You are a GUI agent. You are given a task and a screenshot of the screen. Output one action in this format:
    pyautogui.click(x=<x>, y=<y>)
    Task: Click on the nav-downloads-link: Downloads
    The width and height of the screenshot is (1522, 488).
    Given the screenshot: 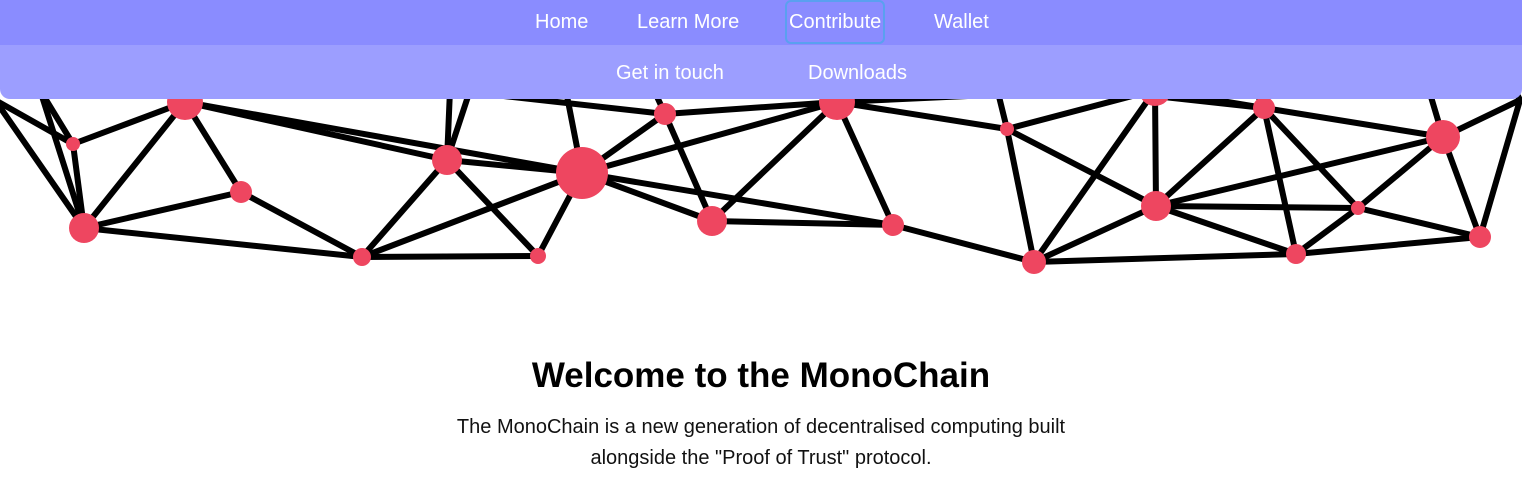 What is the action you would take?
    pyautogui.click(x=857, y=73)
    